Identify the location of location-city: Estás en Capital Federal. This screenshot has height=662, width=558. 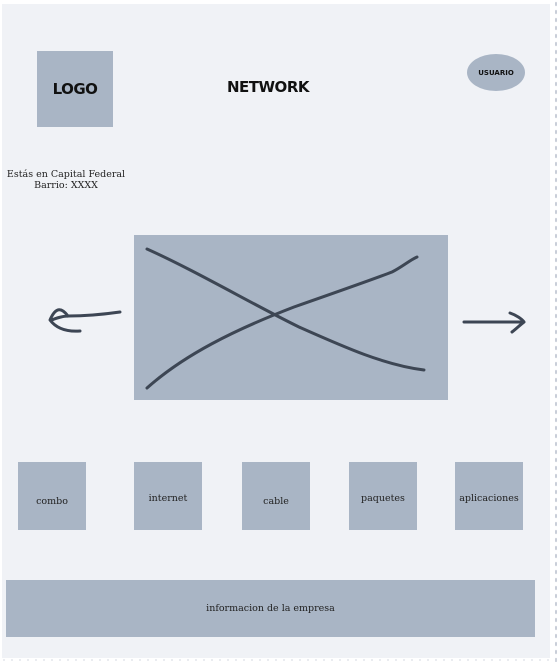
(66, 174).